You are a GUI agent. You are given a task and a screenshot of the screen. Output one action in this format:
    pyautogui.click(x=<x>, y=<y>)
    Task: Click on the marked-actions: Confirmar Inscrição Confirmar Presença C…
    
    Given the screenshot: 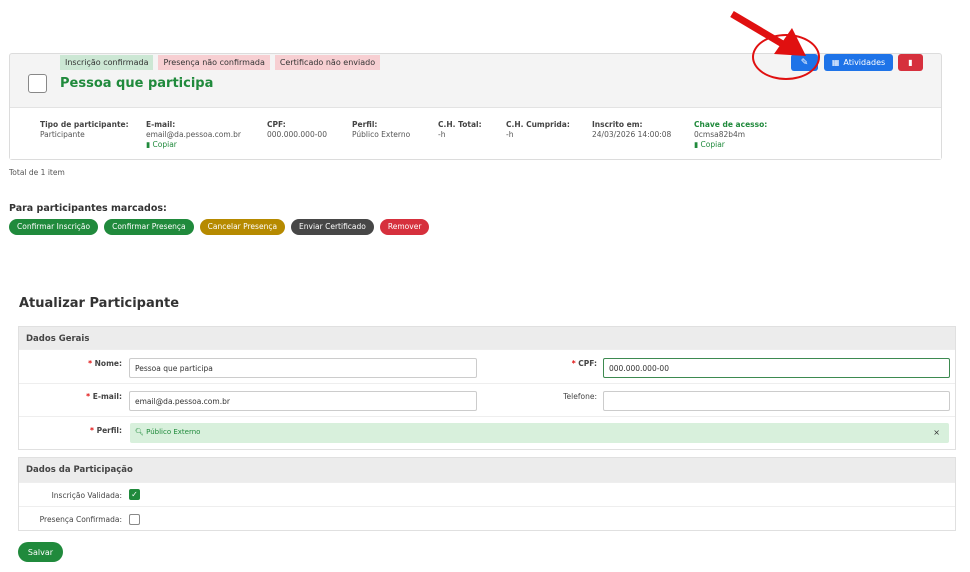 What is the action you would take?
    pyautogui.click(x=219, y=227)
    